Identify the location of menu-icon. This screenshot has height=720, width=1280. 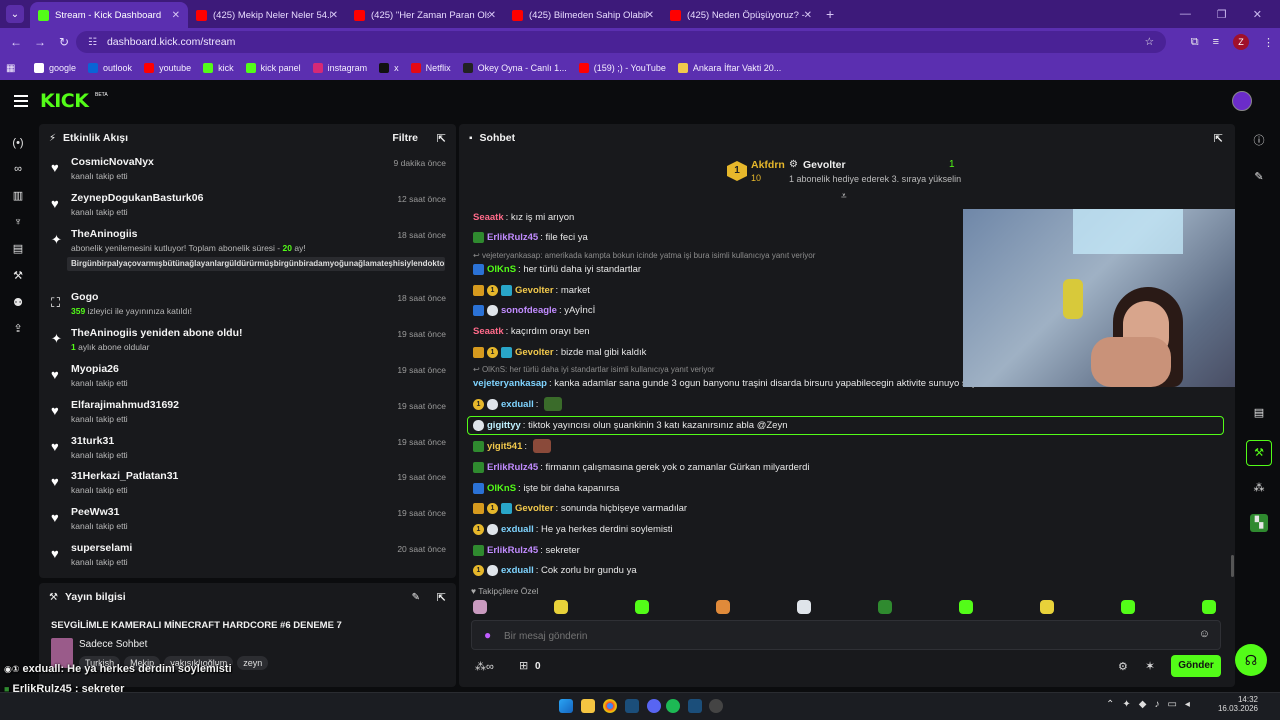
(21, 101).